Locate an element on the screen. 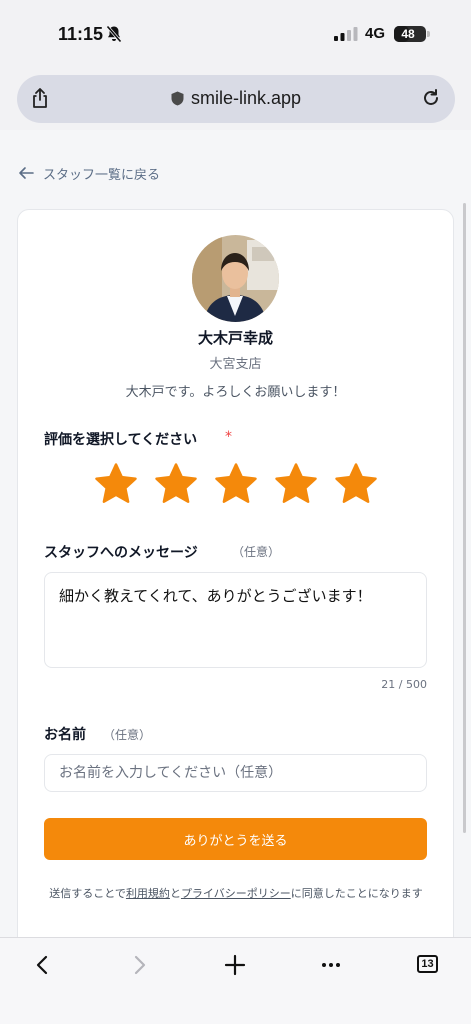  page-scrollbar is located at coordinates (464, 518).